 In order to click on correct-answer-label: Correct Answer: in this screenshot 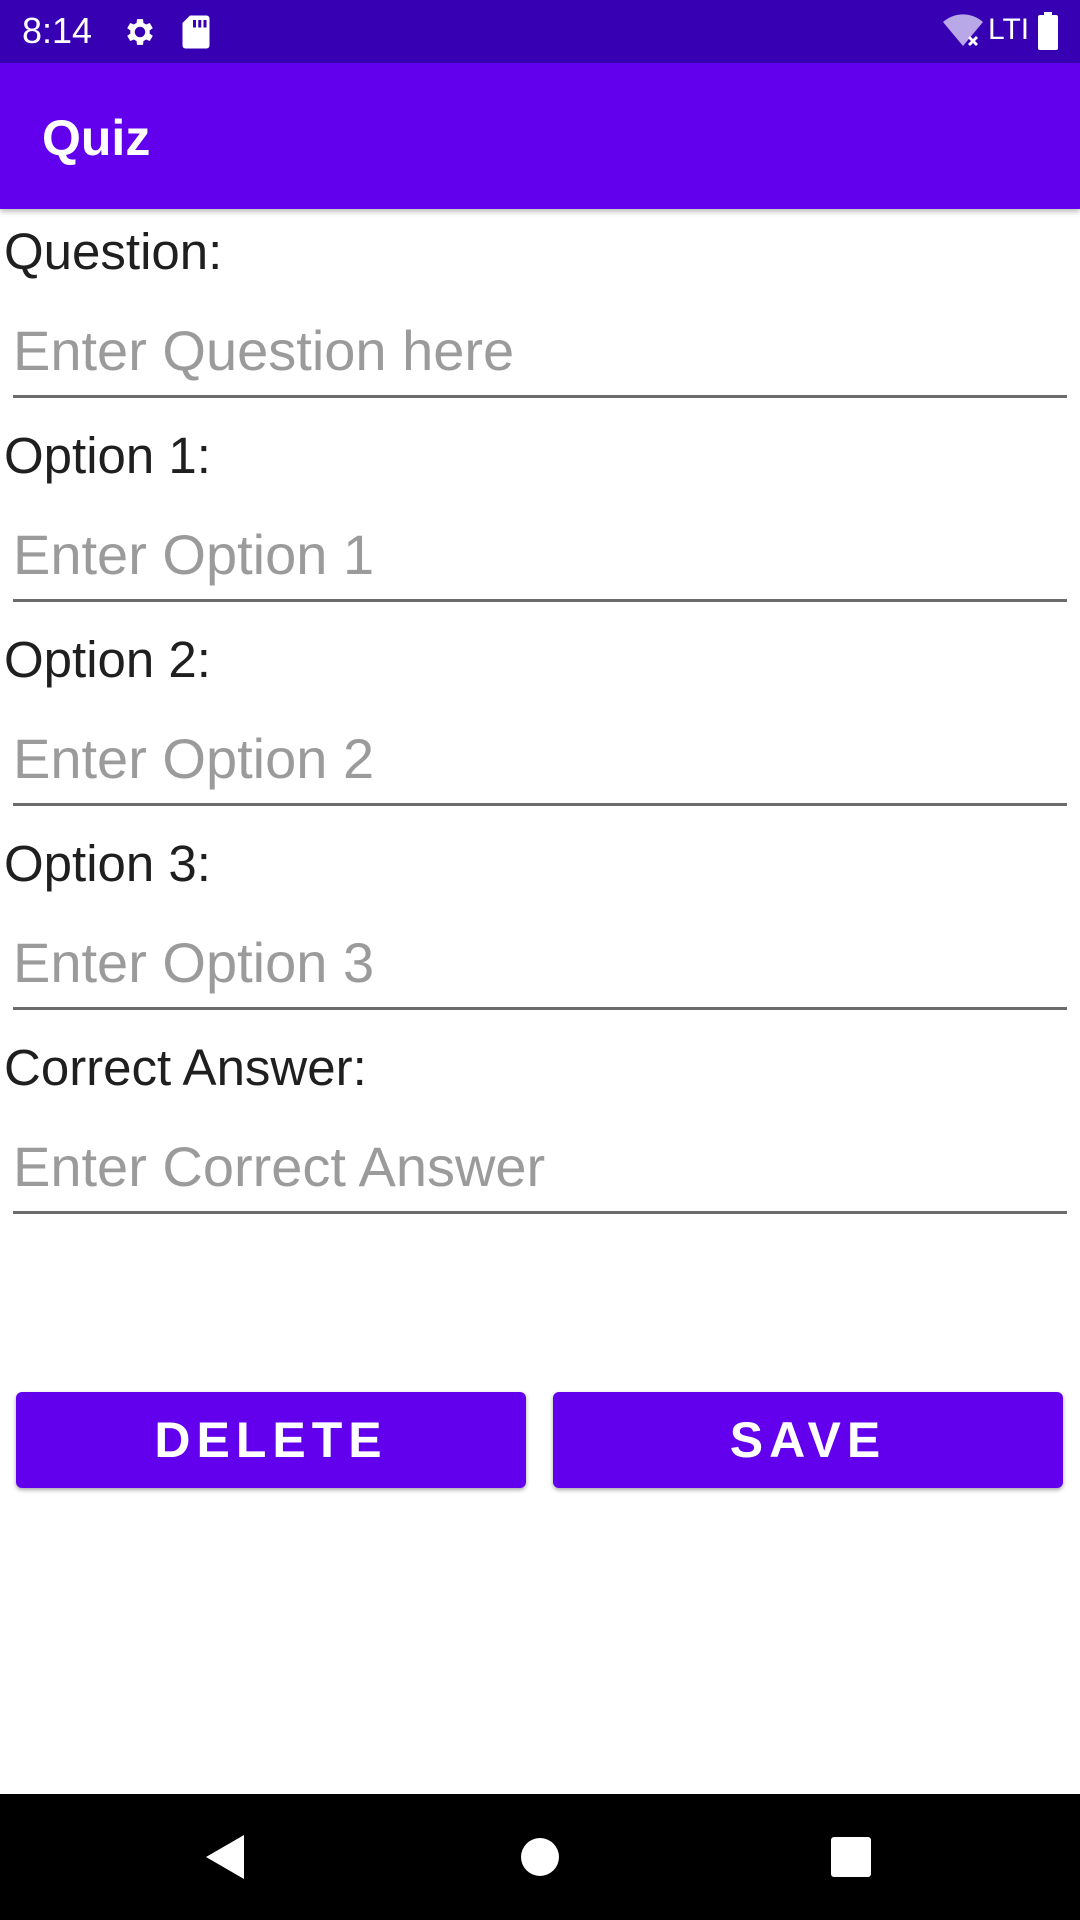, I will do `click(185, 1067)`.